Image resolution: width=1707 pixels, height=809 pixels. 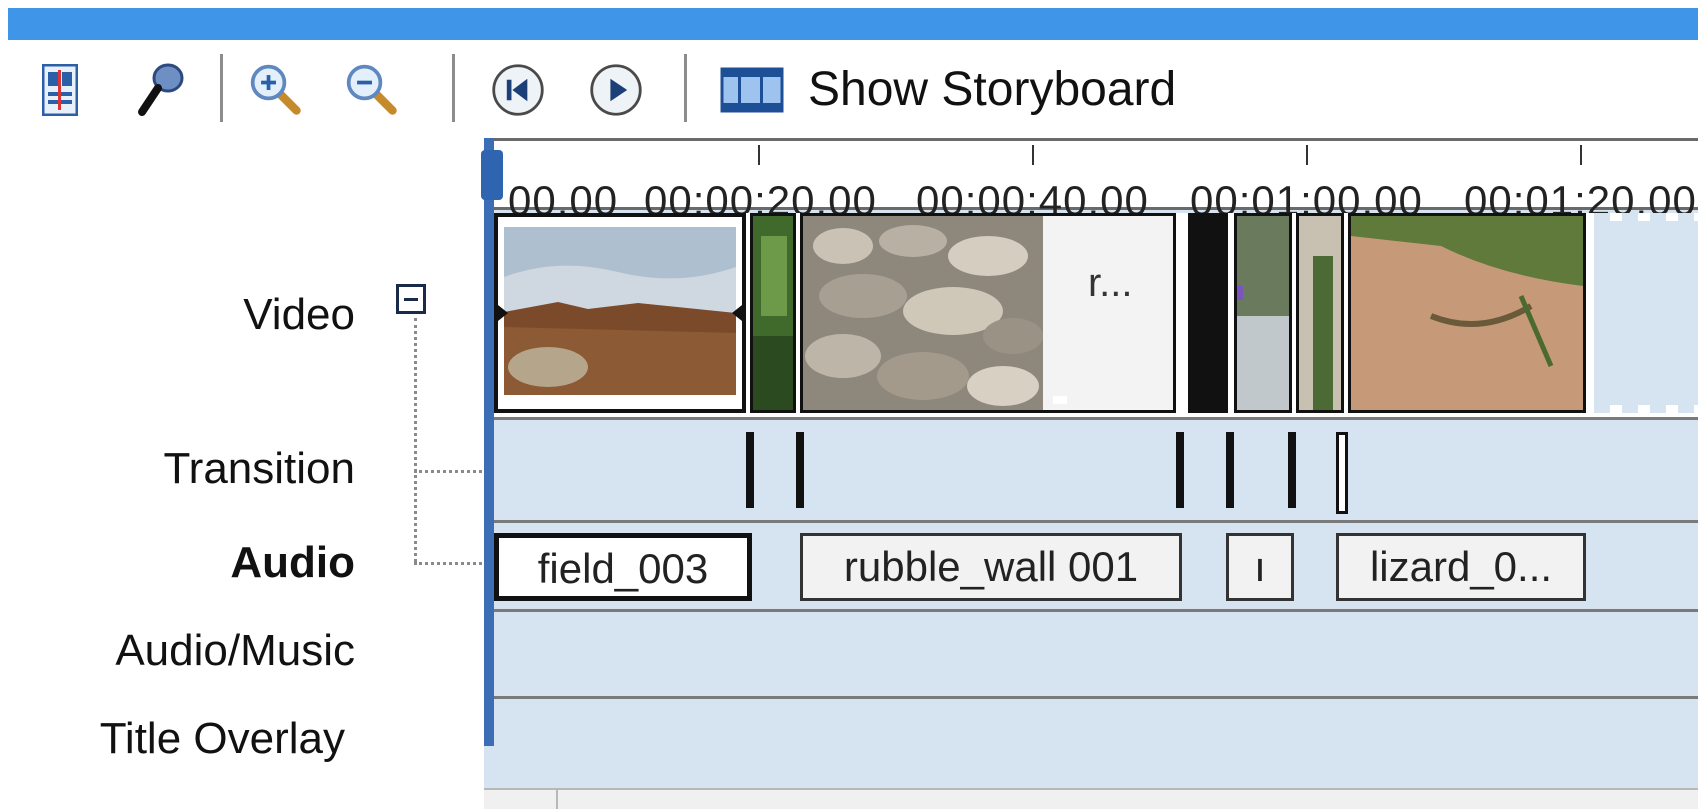 I want to click on play-button, so click(x=616, y=90).